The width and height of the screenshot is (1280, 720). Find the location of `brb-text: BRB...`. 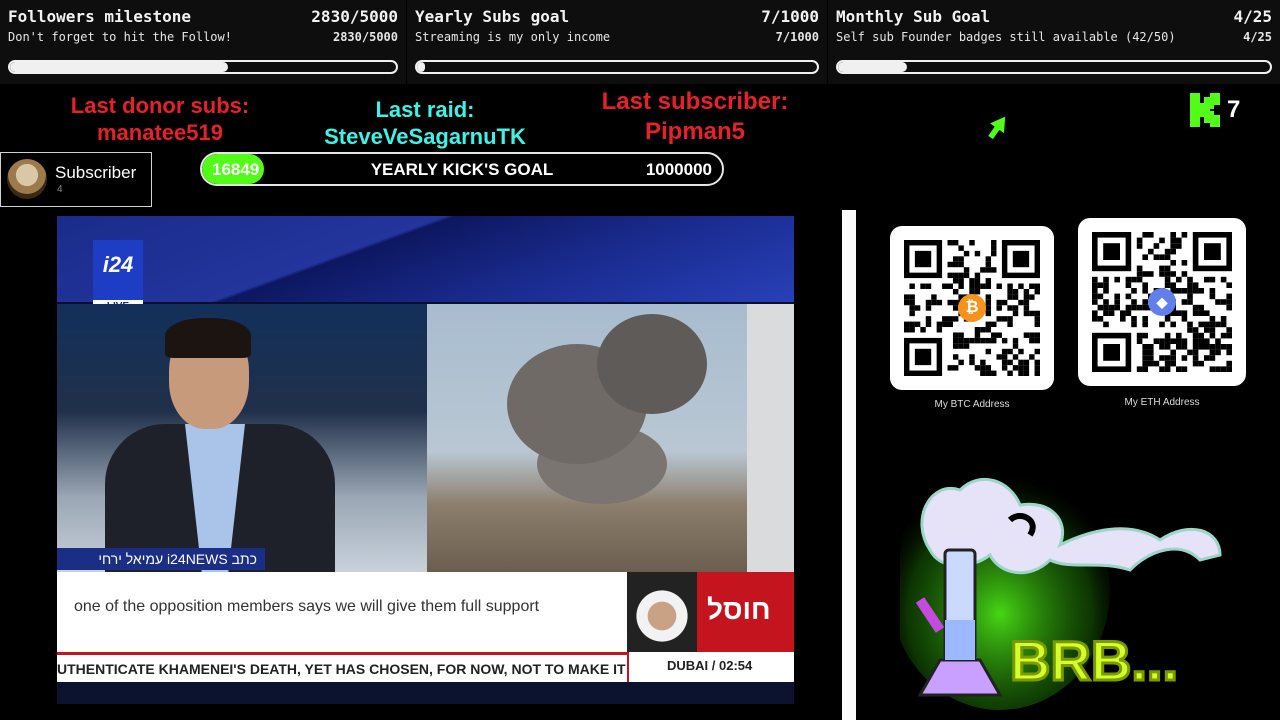

brb-text: BRB... is located at coordinates (1094, 660).